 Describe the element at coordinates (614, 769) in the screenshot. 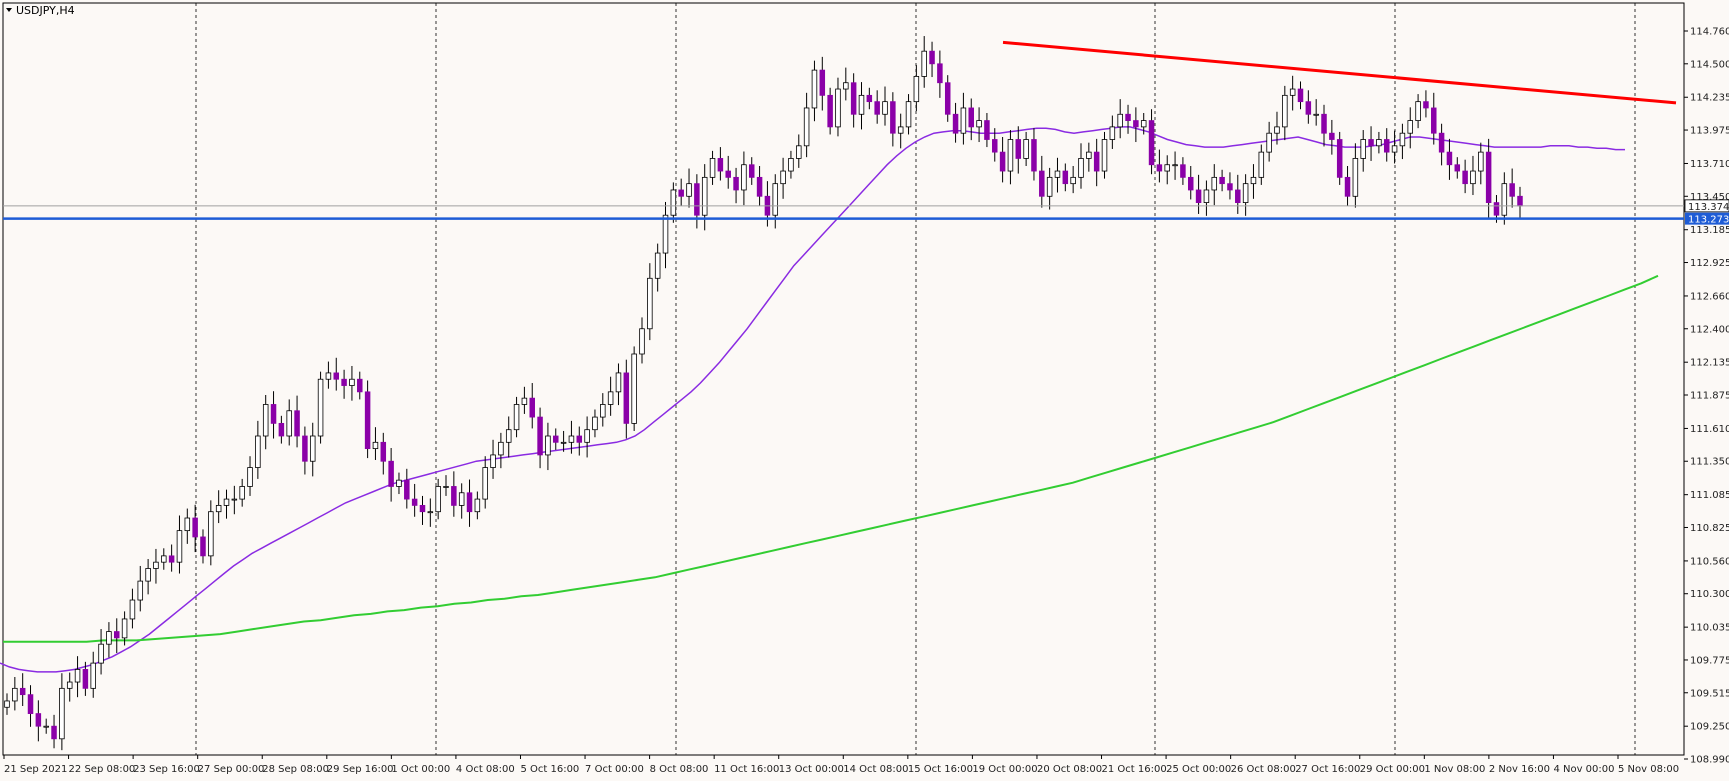

I see `x-tick-label: 7 Oct 00:00` at that location.